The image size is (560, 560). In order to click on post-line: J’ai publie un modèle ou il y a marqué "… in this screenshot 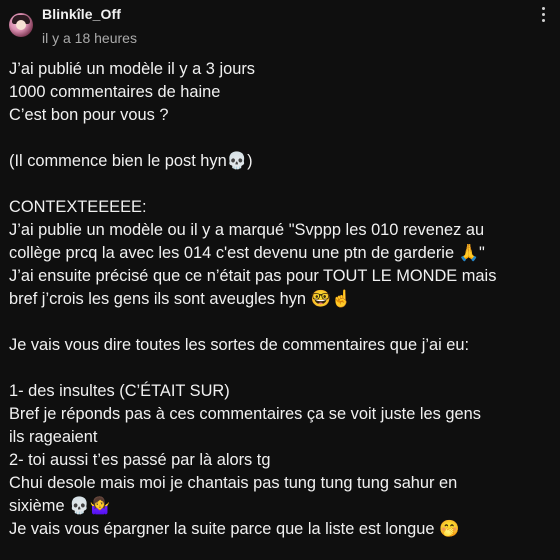, I will do `click(247, 230)`.